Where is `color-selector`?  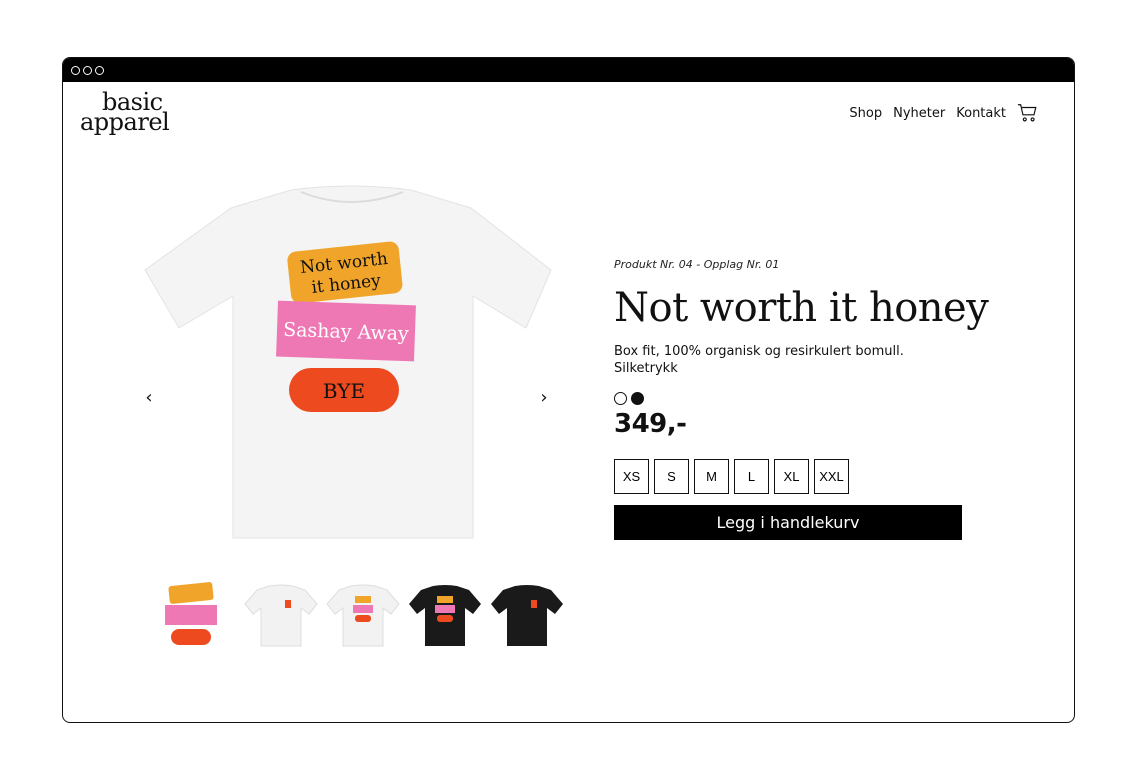 color-selector is located at coordinates (794, 398).